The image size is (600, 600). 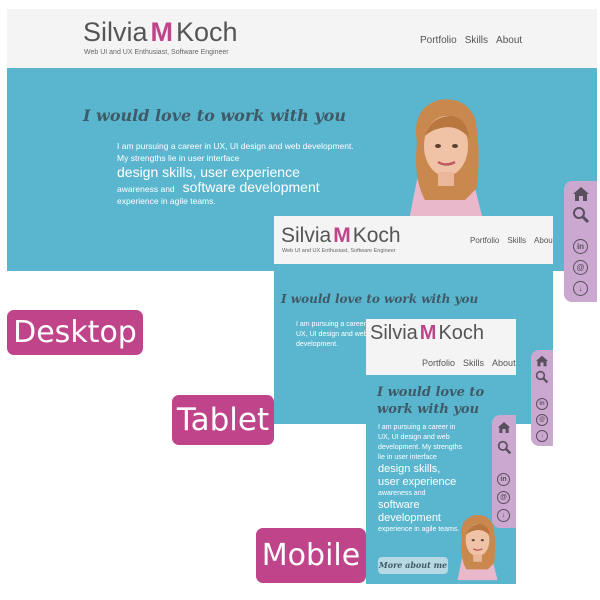 I want to click on mobile-b2: user experience, so click(x=417, y=482).